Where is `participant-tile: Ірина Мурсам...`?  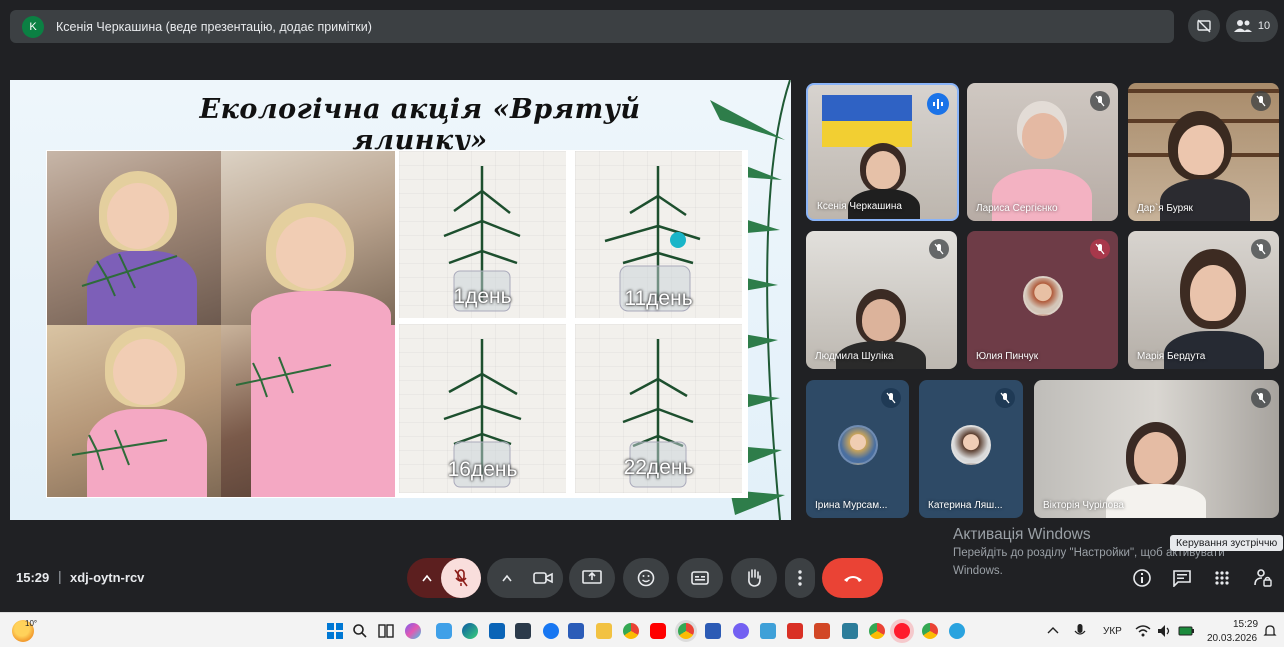
participant-tile: Ірина Мурсам... is located at coordinates (857, 449).